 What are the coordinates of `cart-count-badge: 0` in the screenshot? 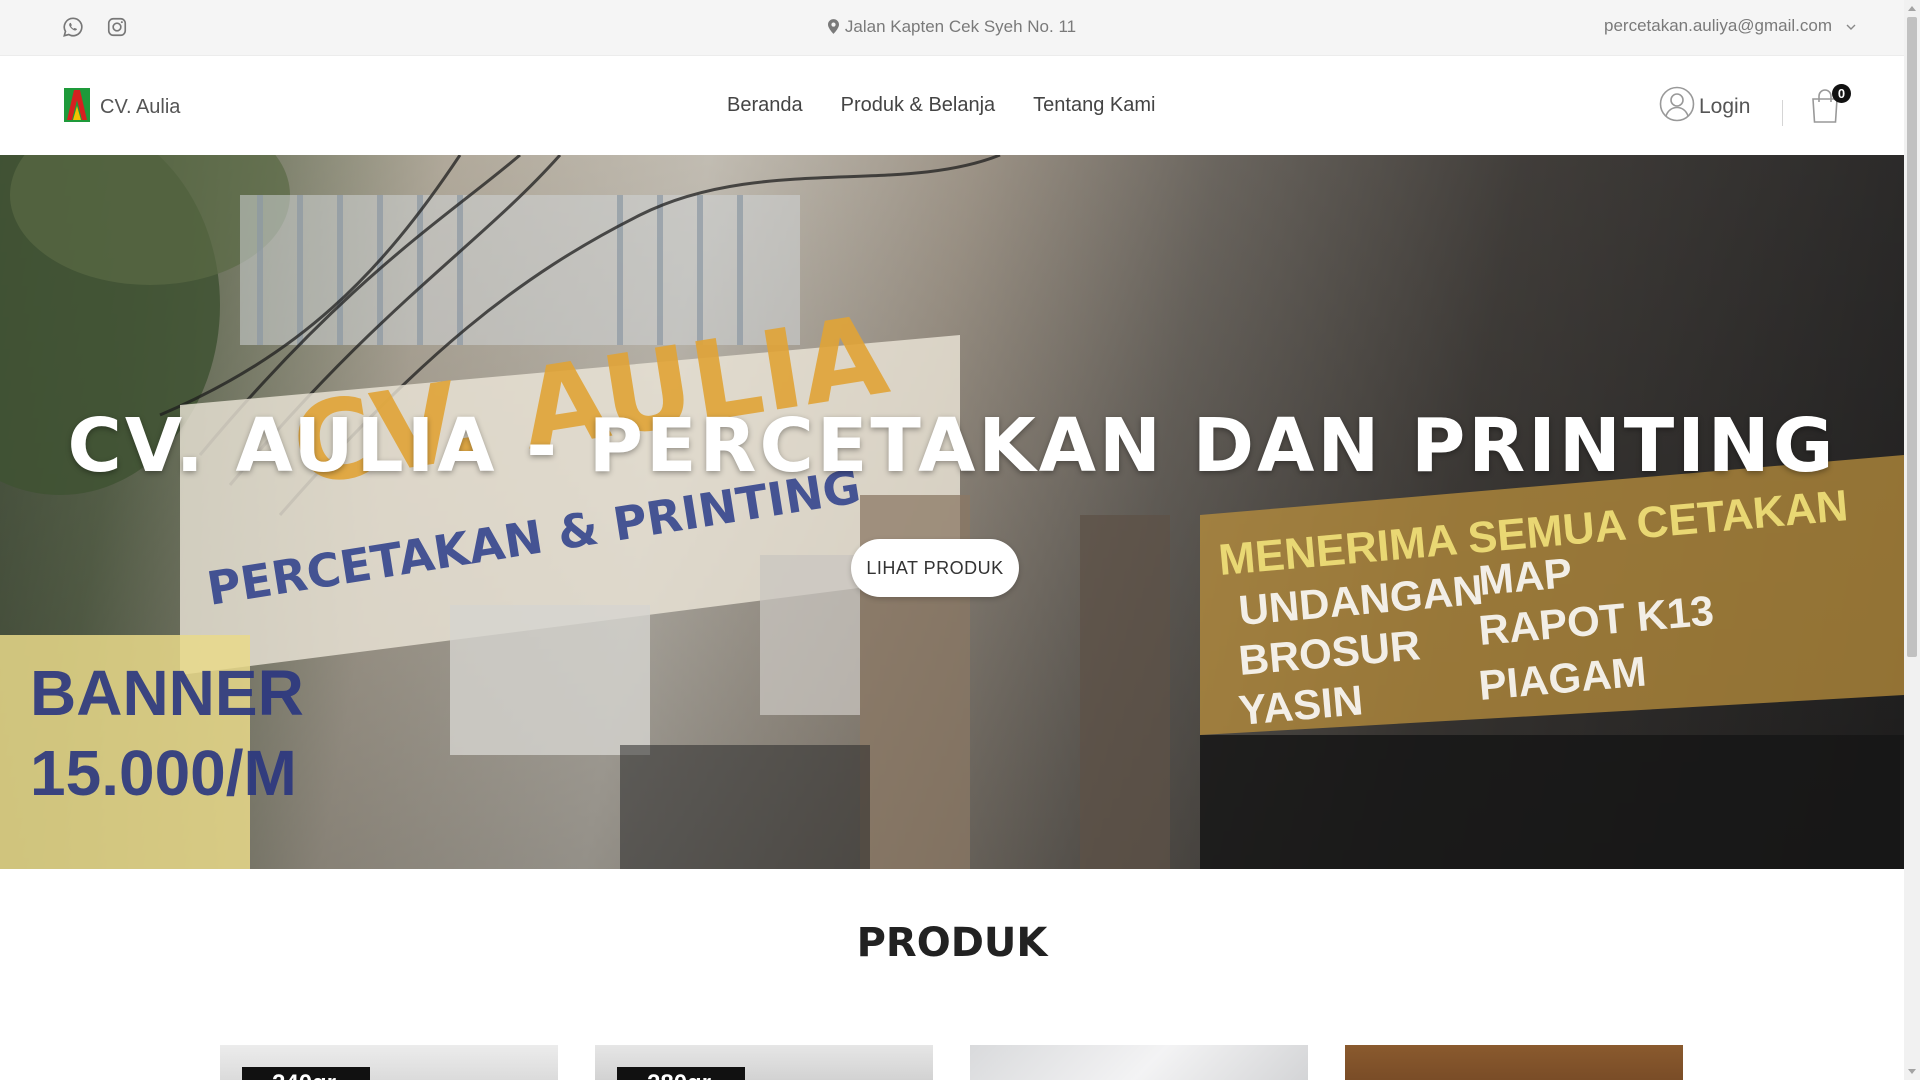 It's located at (1841, 93).